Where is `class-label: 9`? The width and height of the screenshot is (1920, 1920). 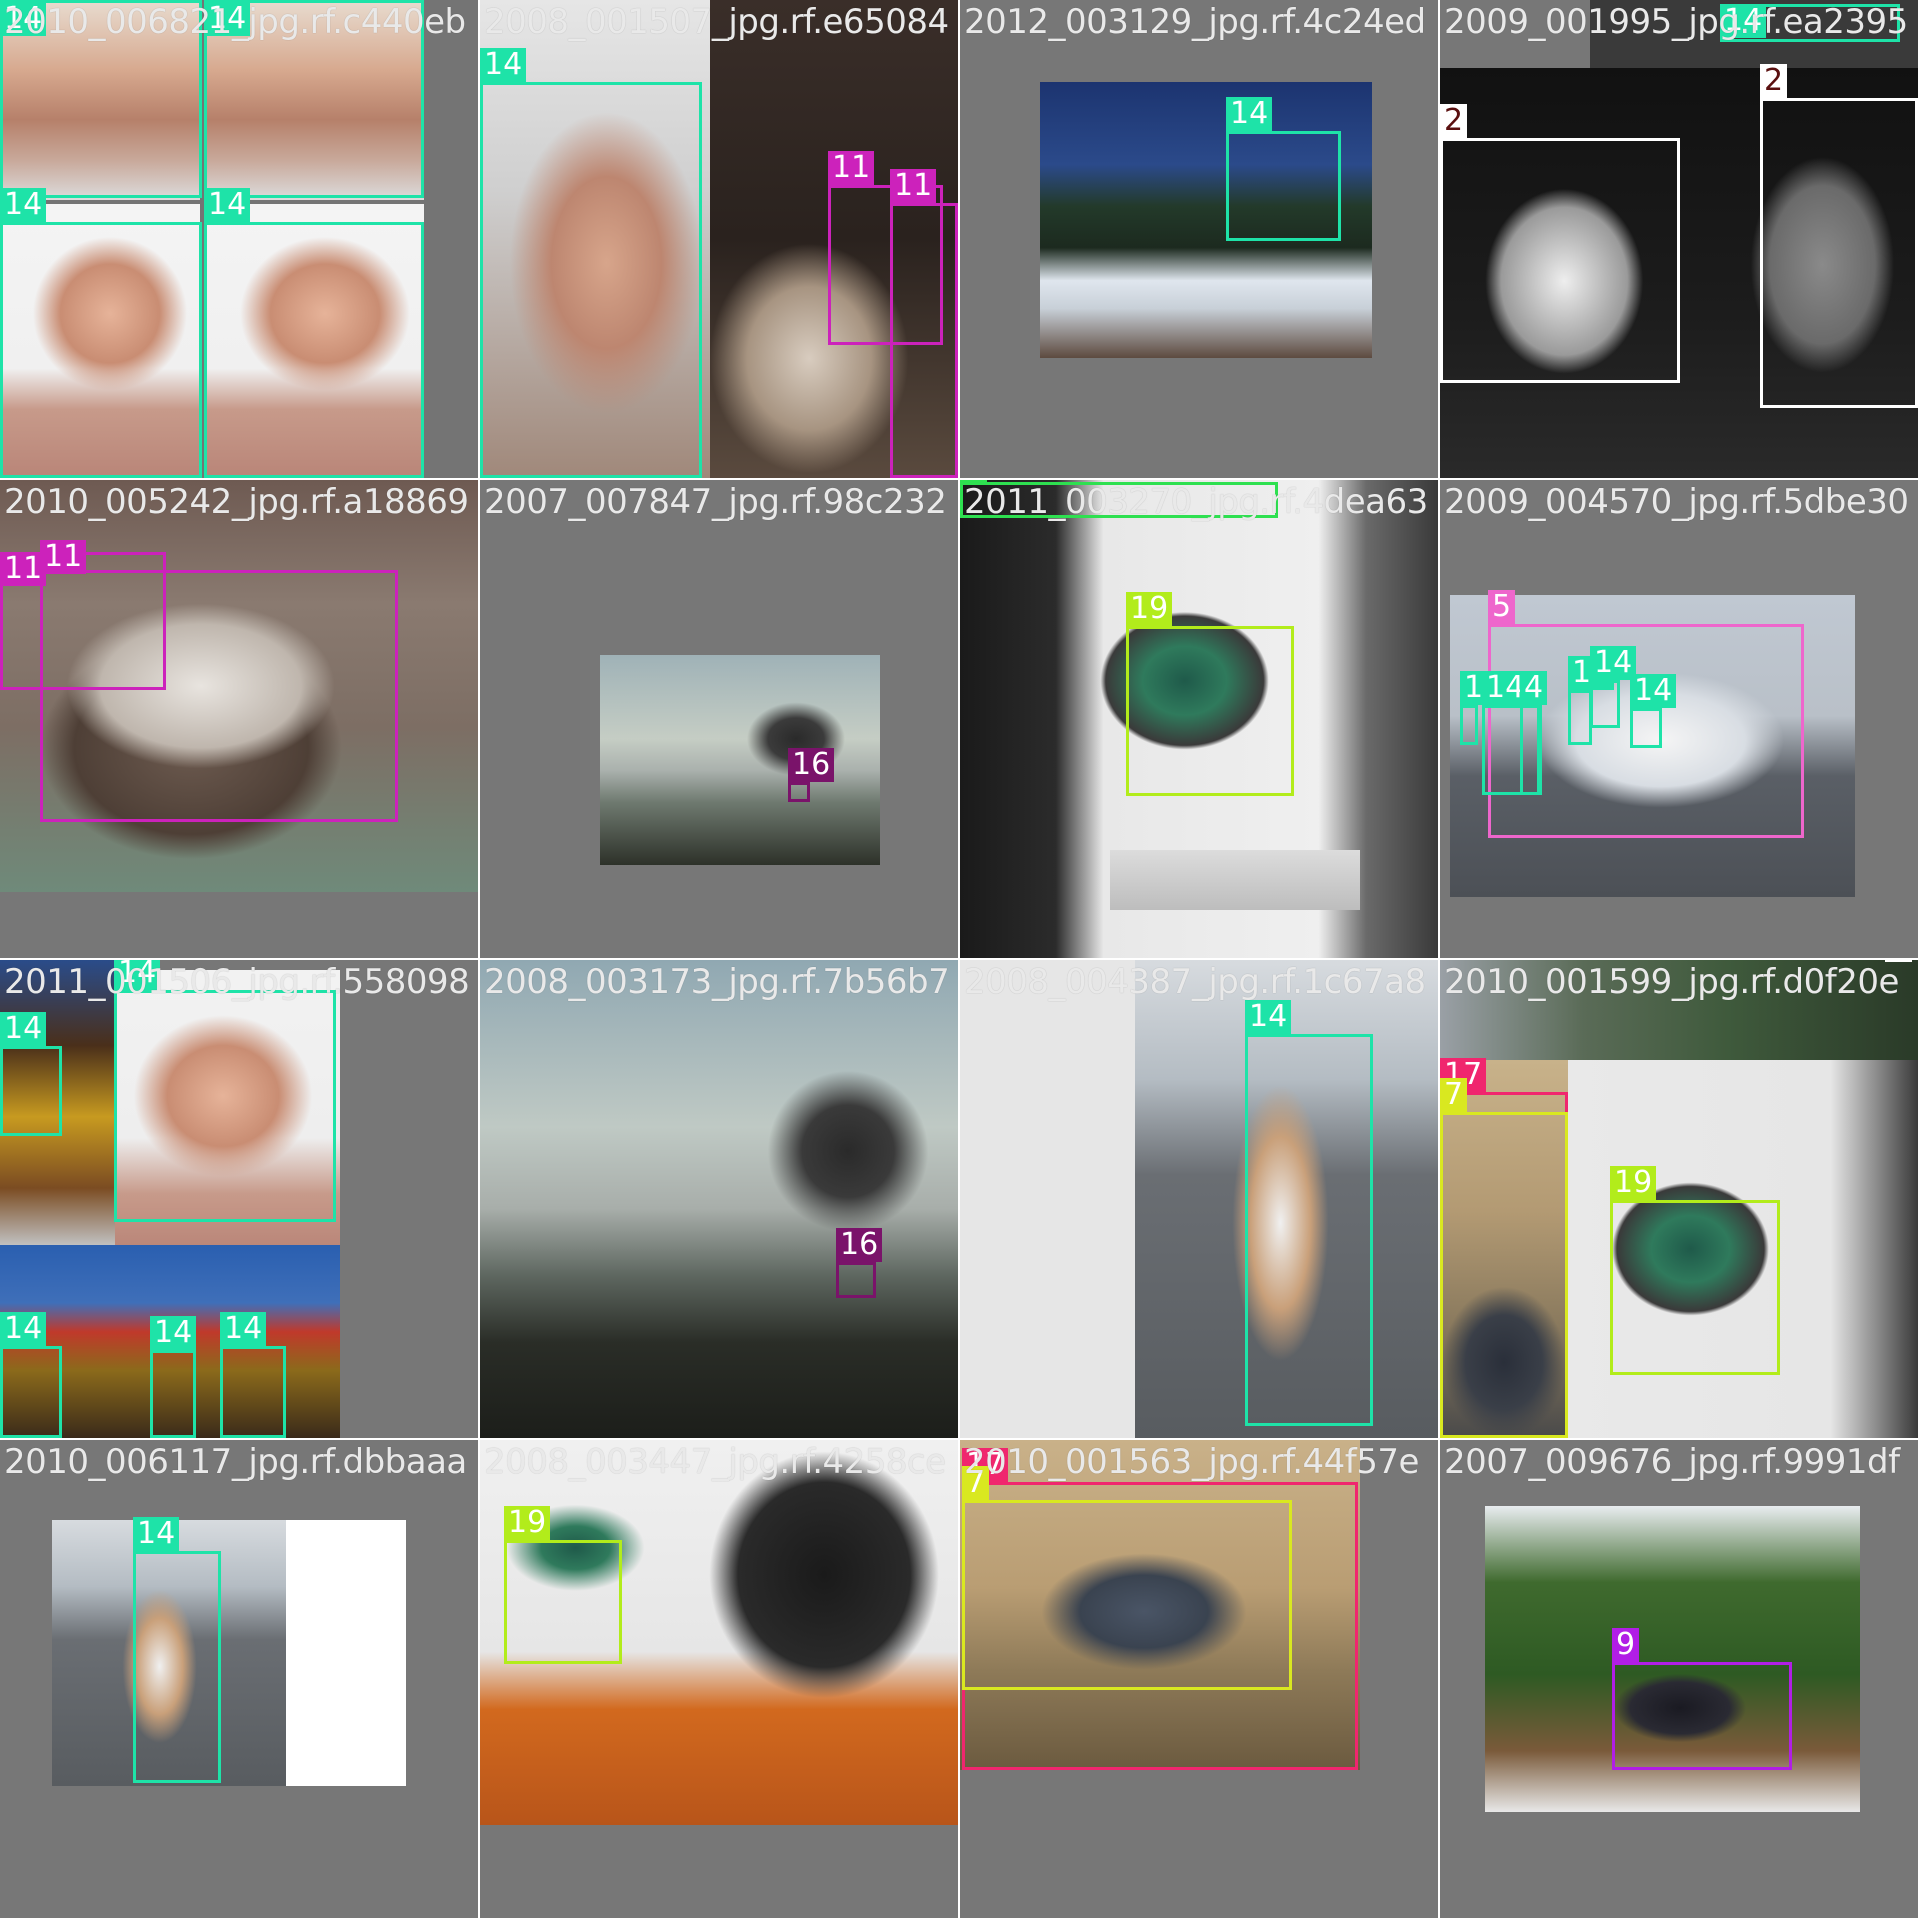
class-label: 9 is located at coordinates (1626, 1645).